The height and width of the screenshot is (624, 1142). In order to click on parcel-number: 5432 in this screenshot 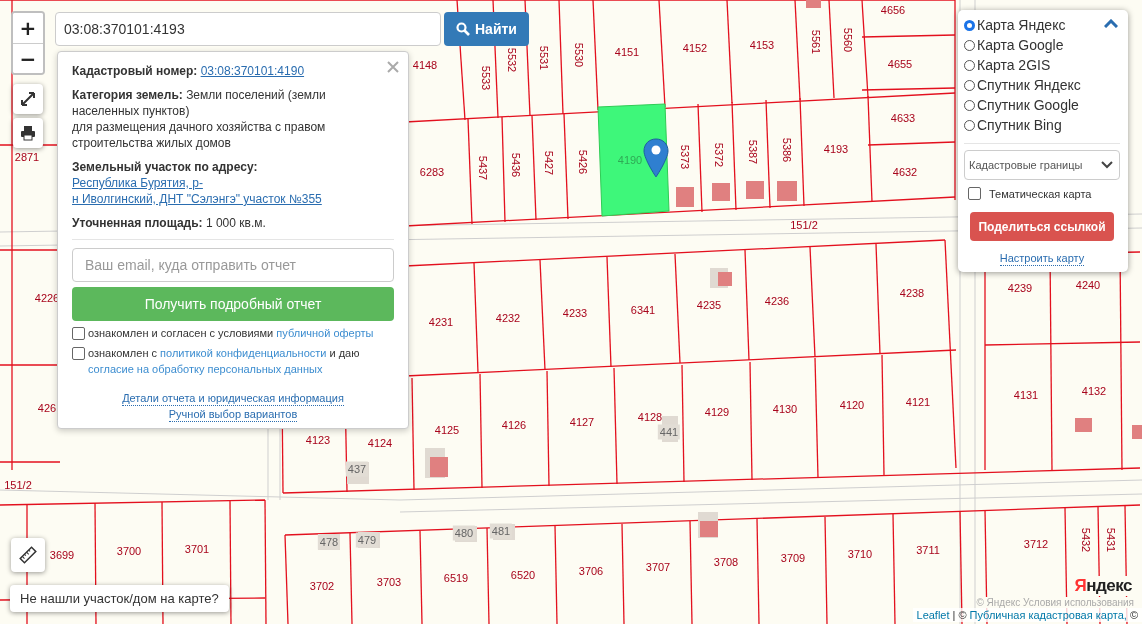, I will do `click(1085, 540)`.